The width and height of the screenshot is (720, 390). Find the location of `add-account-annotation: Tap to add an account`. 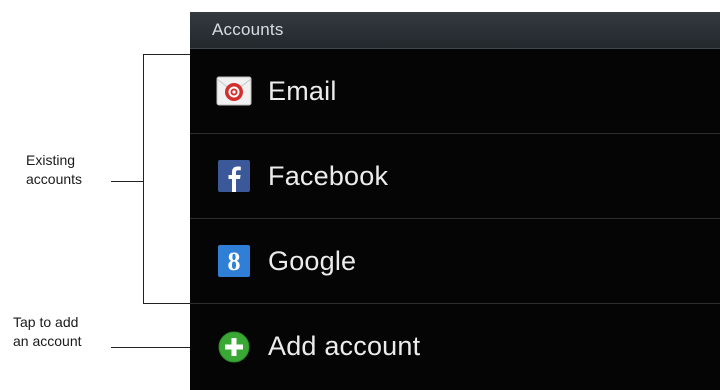

add-account-annotation: Tap to add an account is located at coordinates (63, 332).